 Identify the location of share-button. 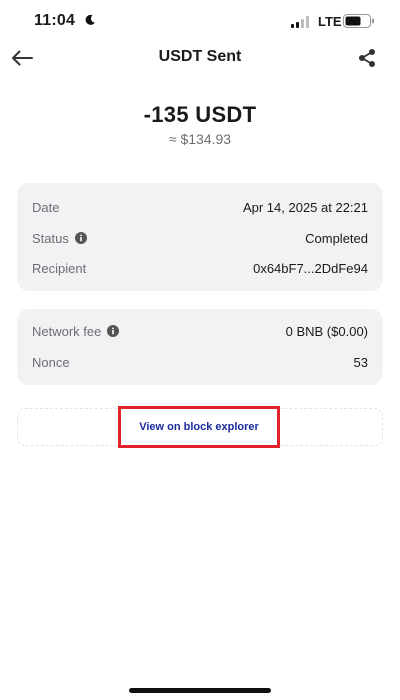
(367, 58).